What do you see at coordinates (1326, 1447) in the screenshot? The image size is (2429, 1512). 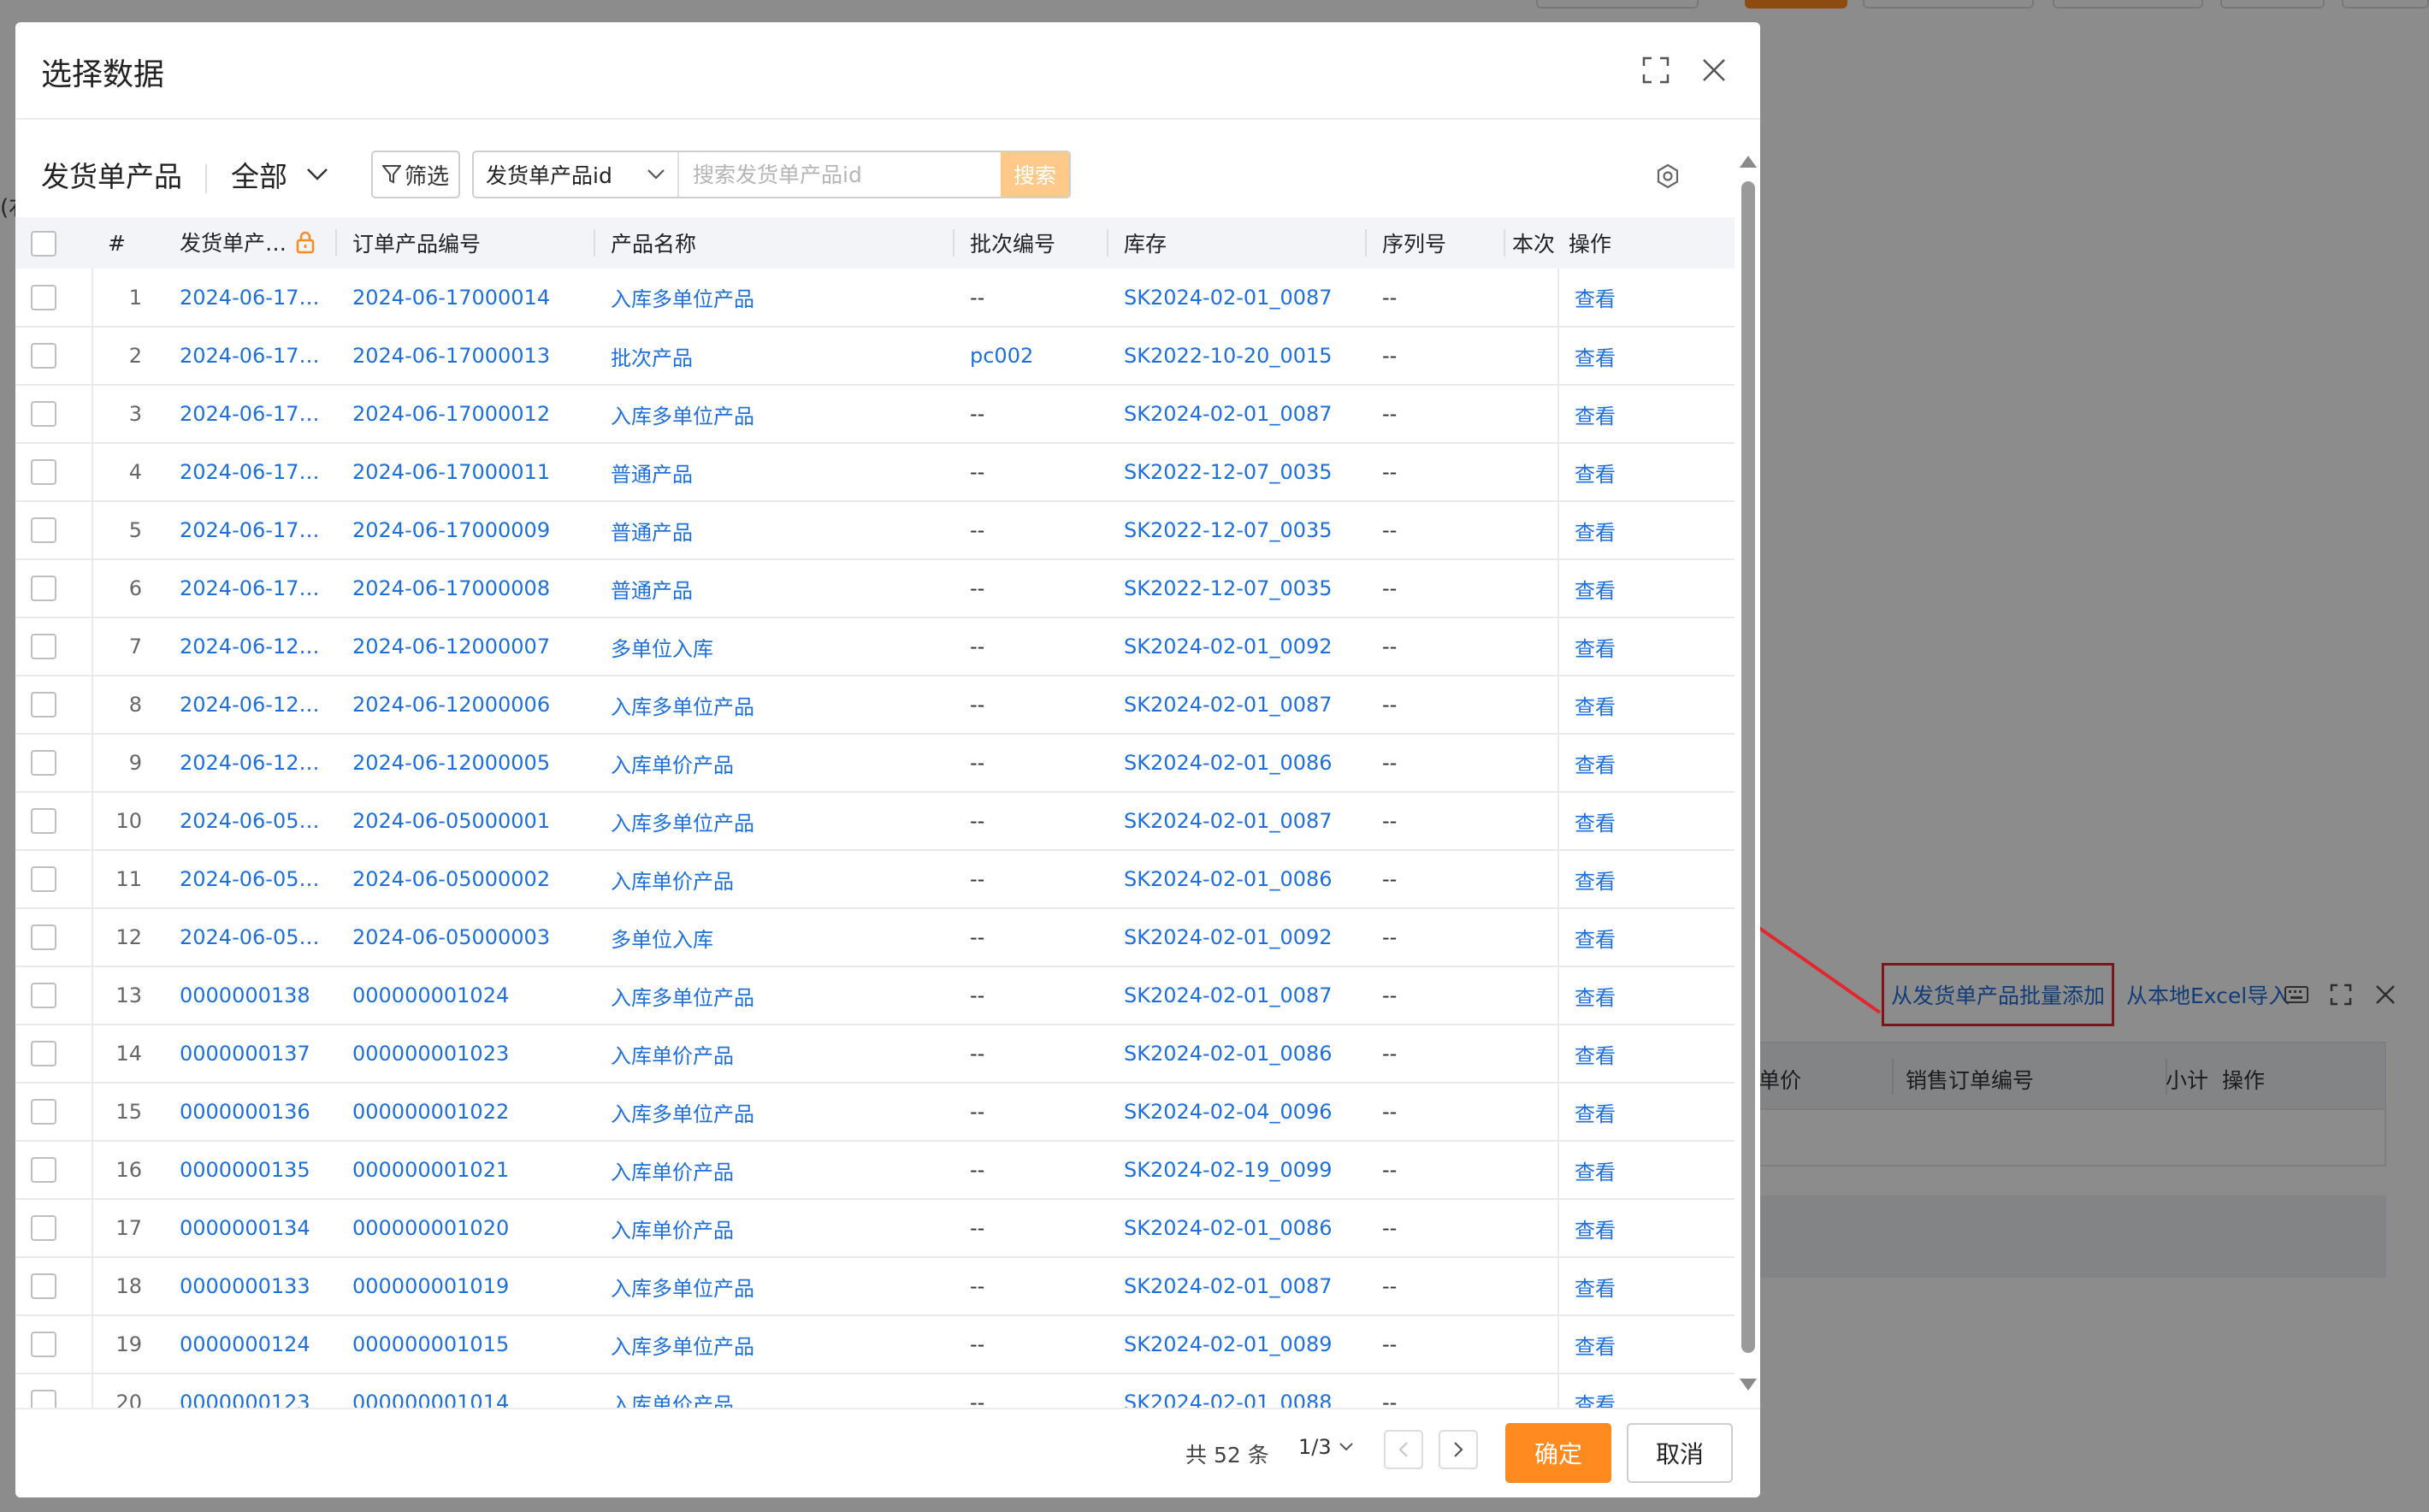 I see `page-select: 1/3` at bounding box center [1326, 1447].